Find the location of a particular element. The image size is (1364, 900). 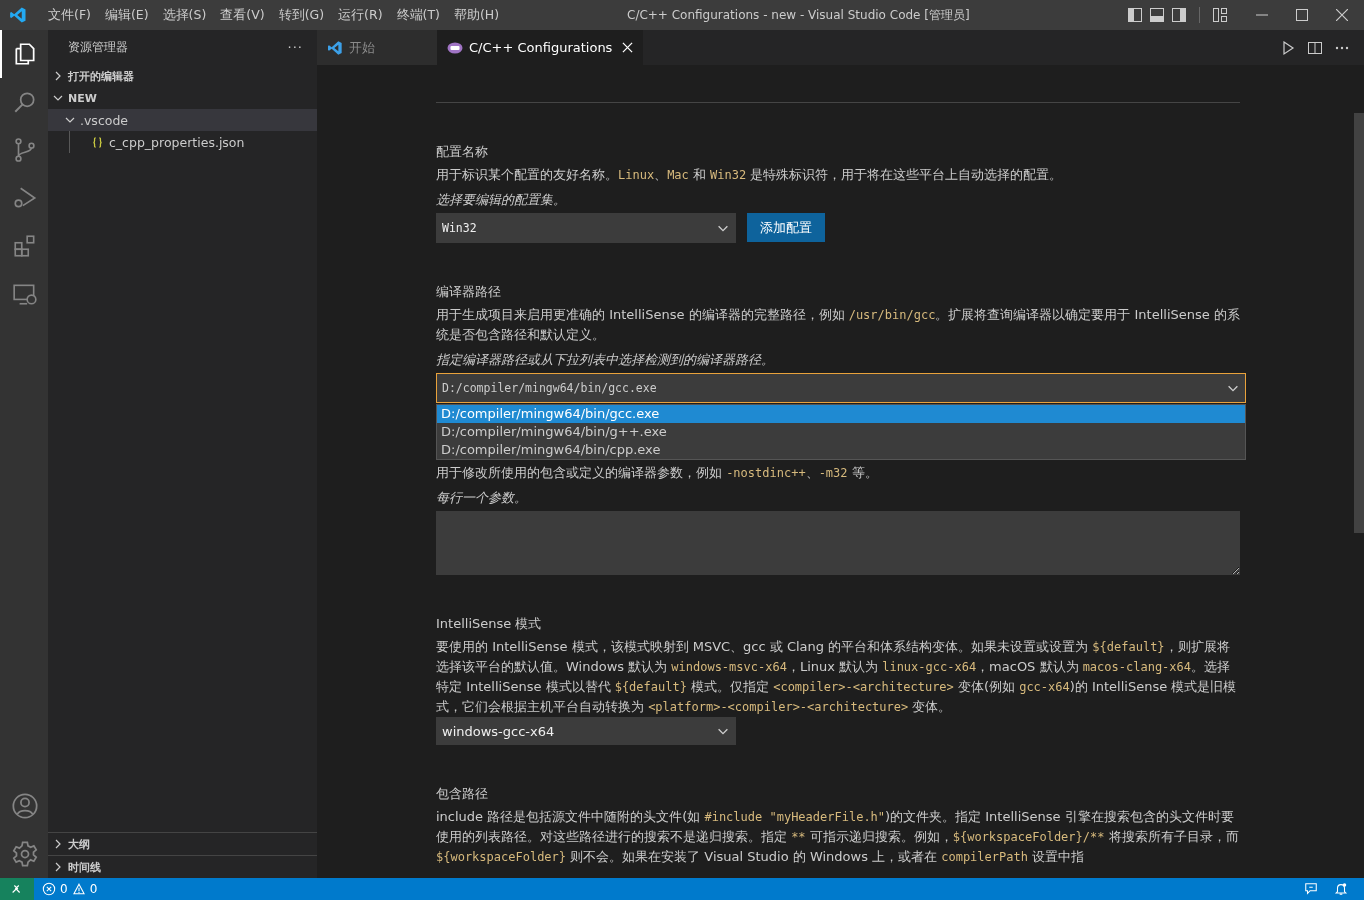

menu-item: 终端(T) is located at coordinates (418, 15).